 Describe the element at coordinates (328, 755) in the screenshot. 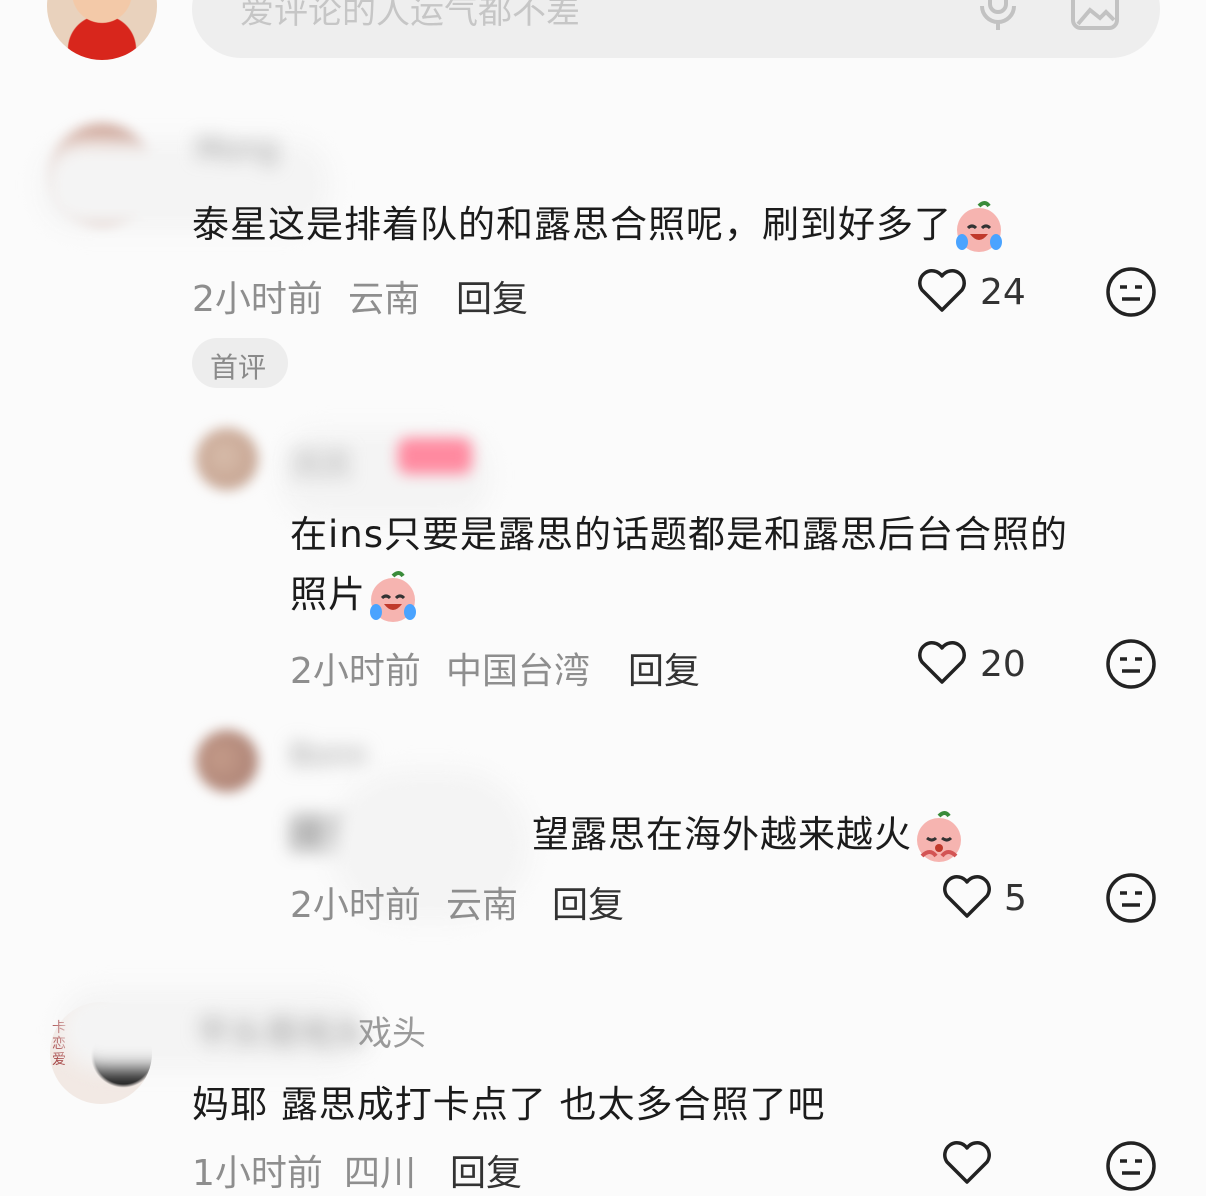

I see `username: Bonn` at that location.